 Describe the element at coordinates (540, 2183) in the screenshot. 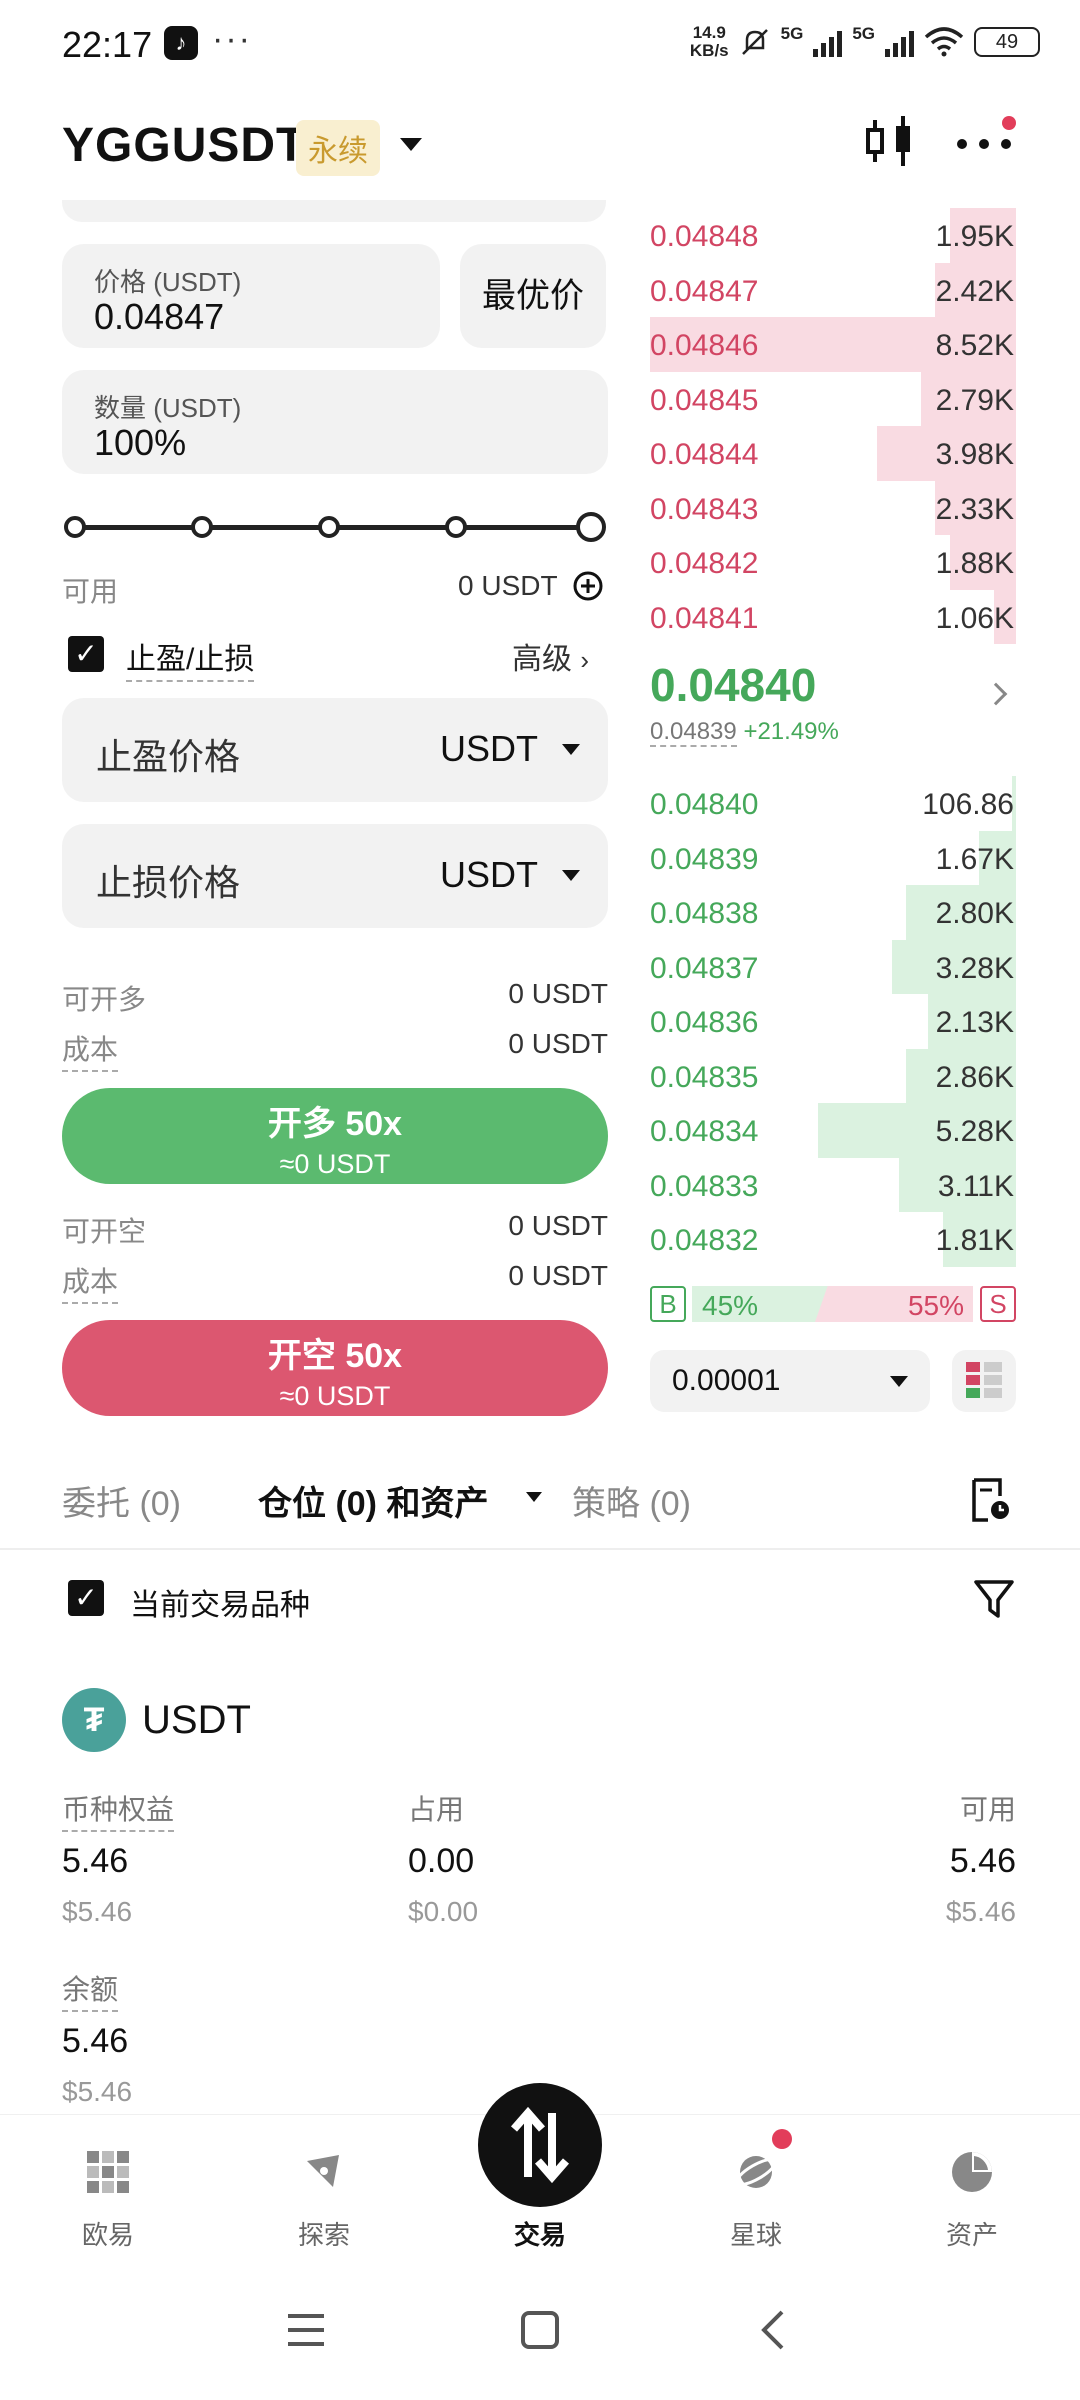

I see `nav-trade: 交易` at that location.